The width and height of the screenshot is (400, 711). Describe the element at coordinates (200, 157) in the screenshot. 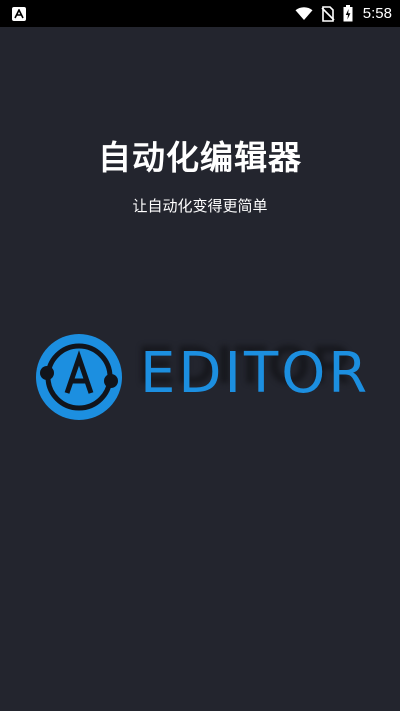

I see `app-title: 自动化编辑器` at that location.